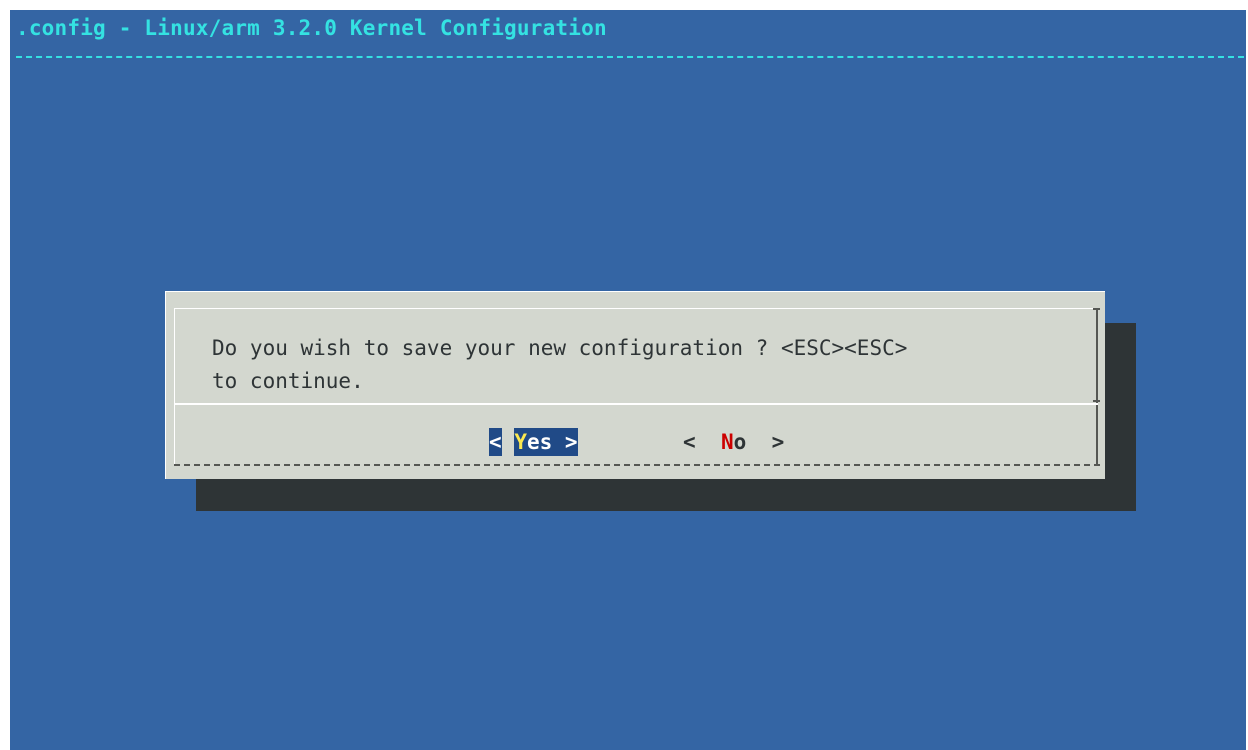 This screenshot has height=750, width=1248. Describe the element at coordinates (571, 442) in the screenshot. I see `yes-button-close-bracket: >` at that location.